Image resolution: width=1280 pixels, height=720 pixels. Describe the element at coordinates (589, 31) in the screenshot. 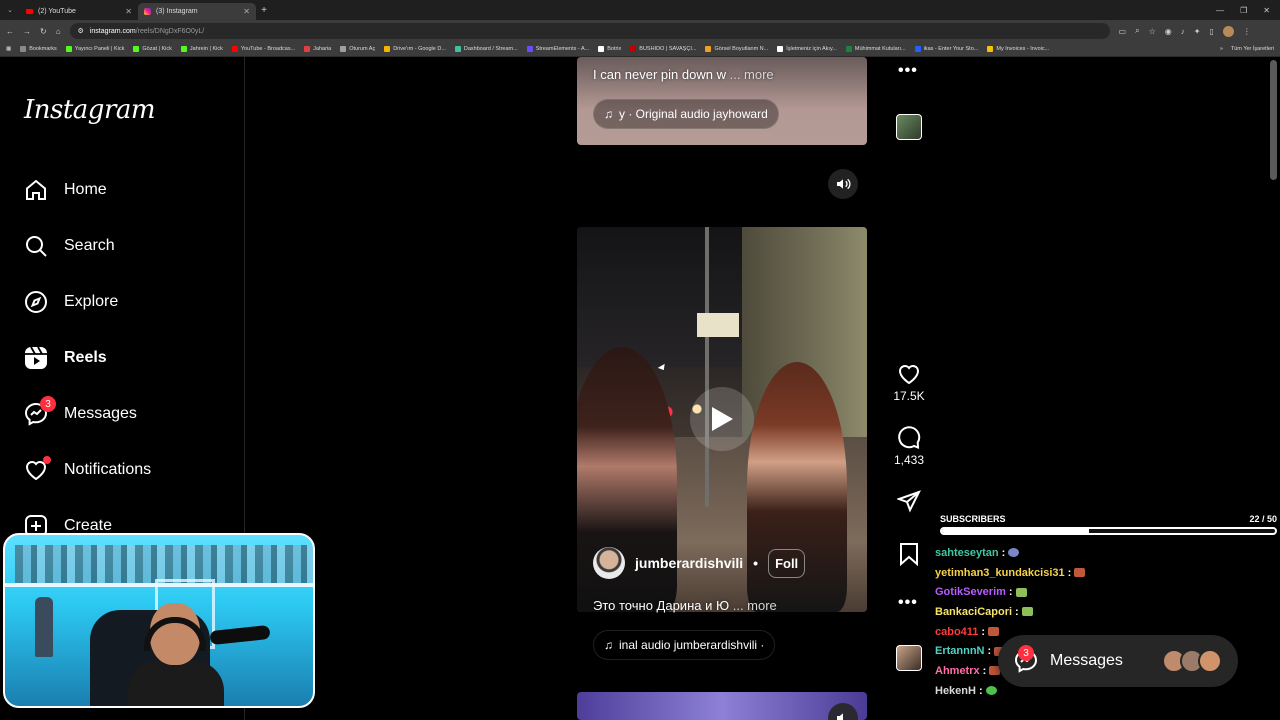

I see `address-field: ⚙ instagram.com/reels/DNgDxF6O0yL/` at that location.